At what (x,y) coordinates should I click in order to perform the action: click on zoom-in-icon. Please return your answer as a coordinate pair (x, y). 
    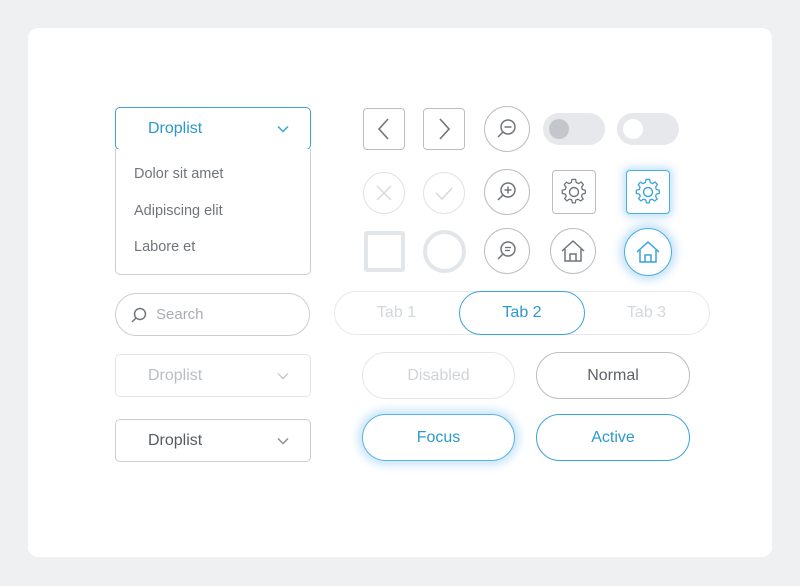
    Looking at the image, I should click on (506, 191).